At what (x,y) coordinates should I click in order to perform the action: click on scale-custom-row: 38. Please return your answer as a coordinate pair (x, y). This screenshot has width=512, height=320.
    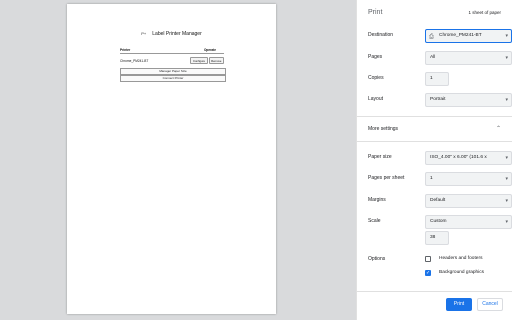
    Looking at the image, I should click on (434, 238).